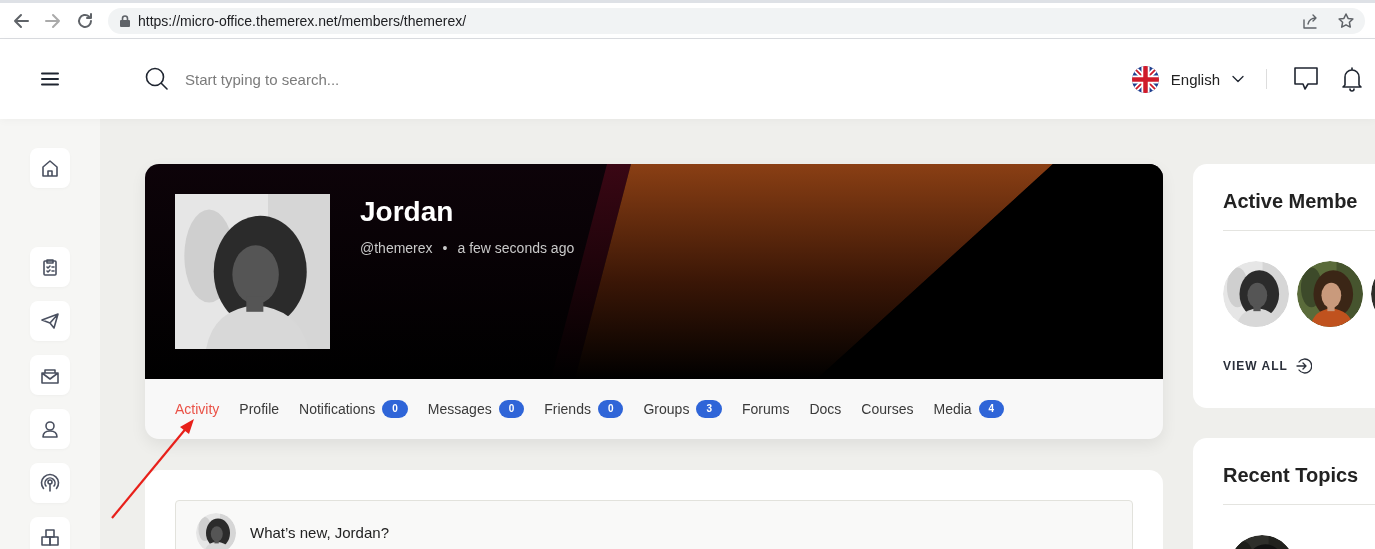  Describe the element at coordinates (157, 79) in the screenshot. I see `search-icon` at that location.